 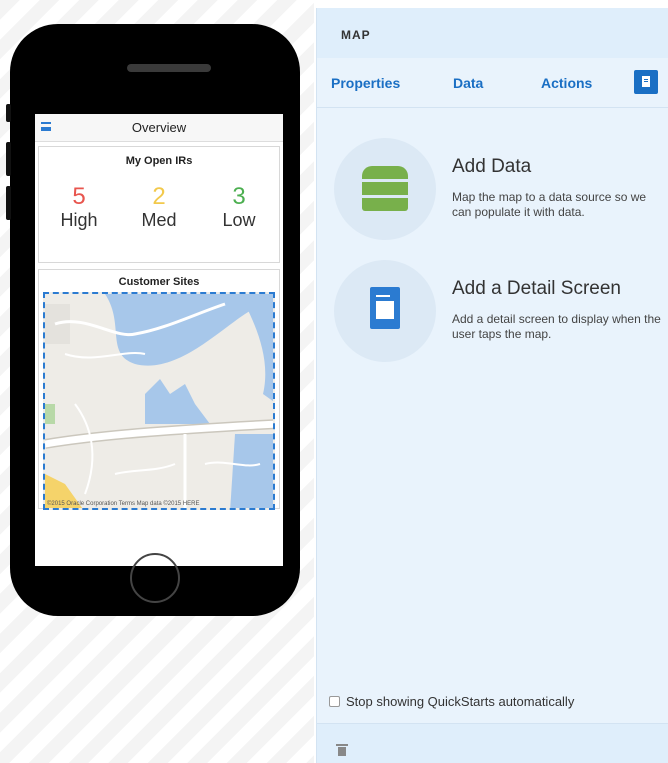 I want to click on ir-low-label: Low, so click(x=239, y=220).